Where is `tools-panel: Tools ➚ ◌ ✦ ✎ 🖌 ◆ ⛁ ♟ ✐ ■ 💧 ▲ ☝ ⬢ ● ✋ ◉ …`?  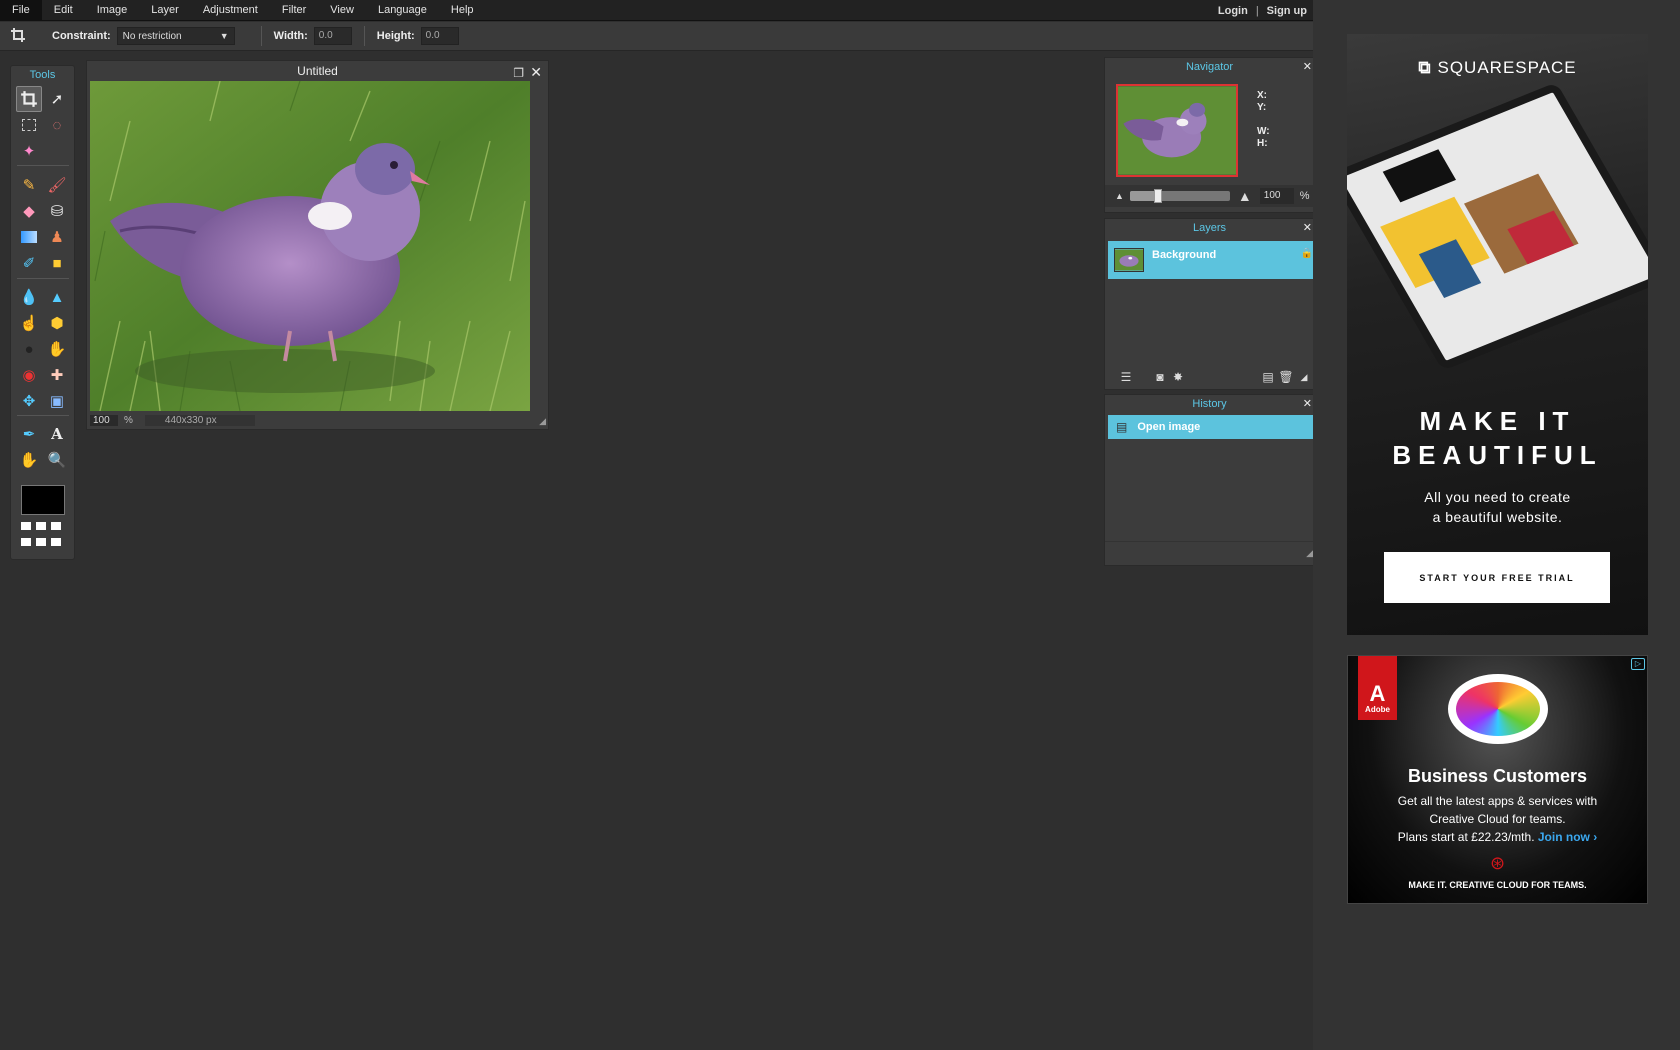 tools-panel: Tools ➚ ◌ ✦ ✎ 🖌 ◆ ⛁ ♟ ✐ ■ 💧 ▲ ☝ ⬢ ● ✋ ◉ … is located at coordinates (42, 312).